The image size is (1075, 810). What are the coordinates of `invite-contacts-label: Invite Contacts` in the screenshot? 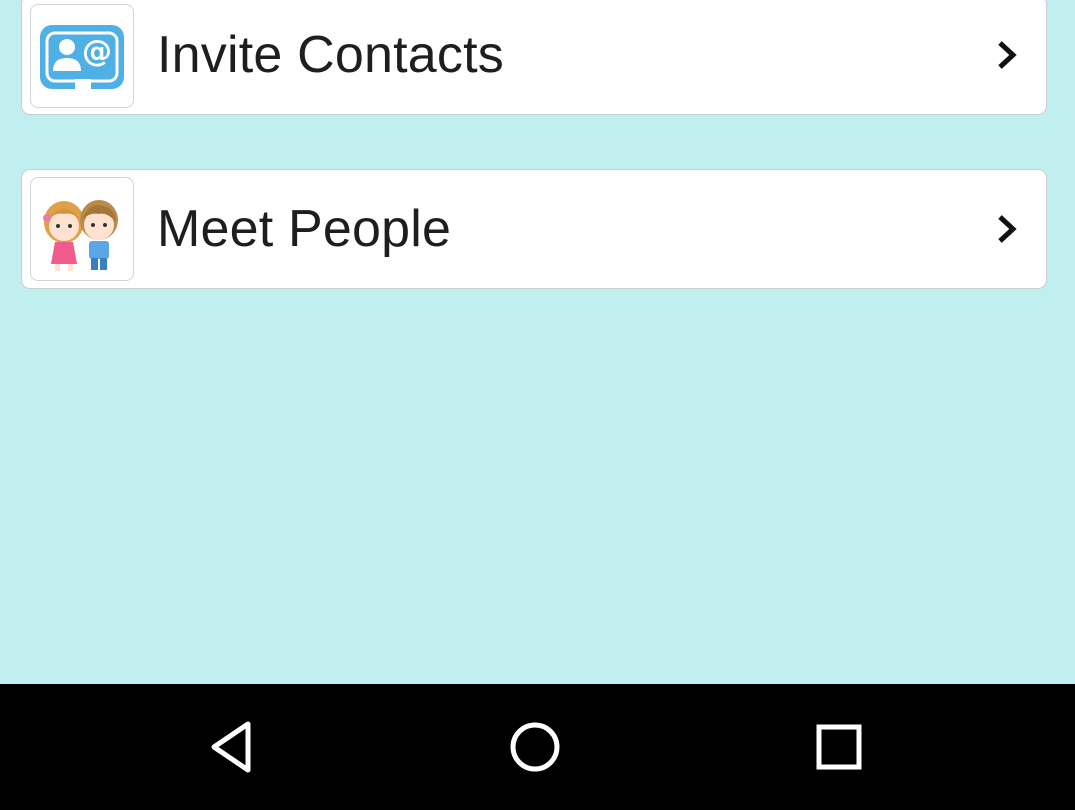 It's located at (330, 55).